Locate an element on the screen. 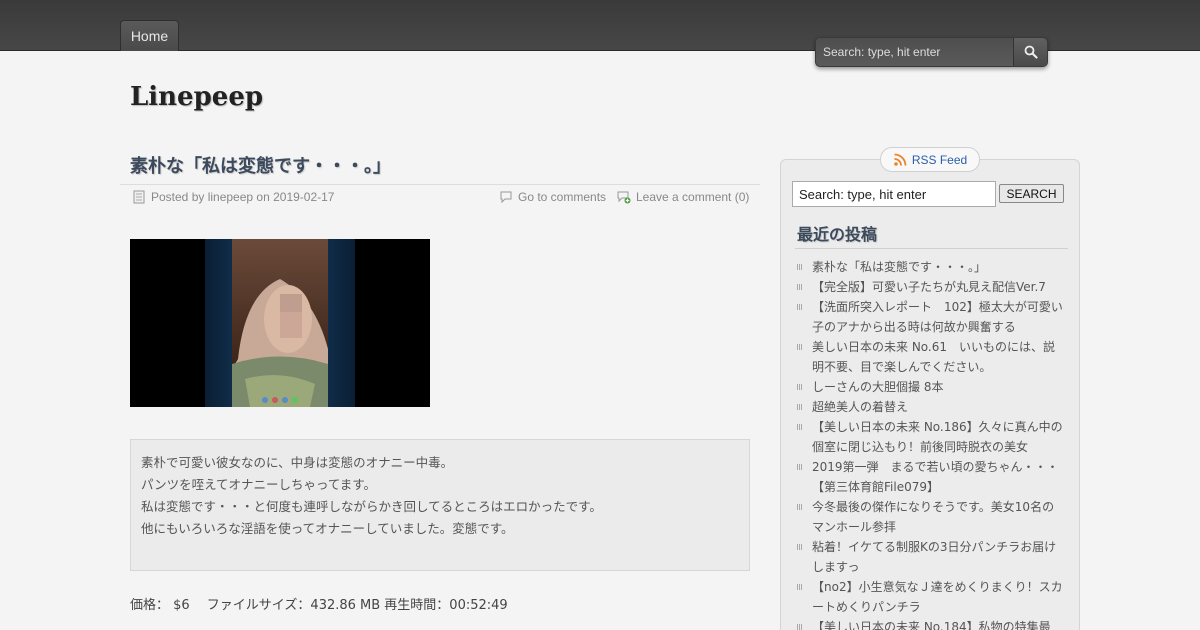  recent-post-item: 粘着！イケてる制服Kの3日分パンチラお届けしますっ is located at coordinates (930, 557).